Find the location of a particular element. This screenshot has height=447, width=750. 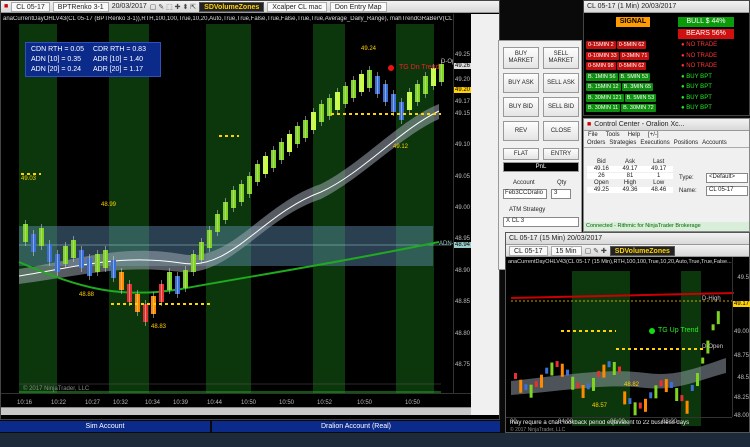

chart15-tools: ▢ ✎ ✚ is located at coordinates (596, 251).